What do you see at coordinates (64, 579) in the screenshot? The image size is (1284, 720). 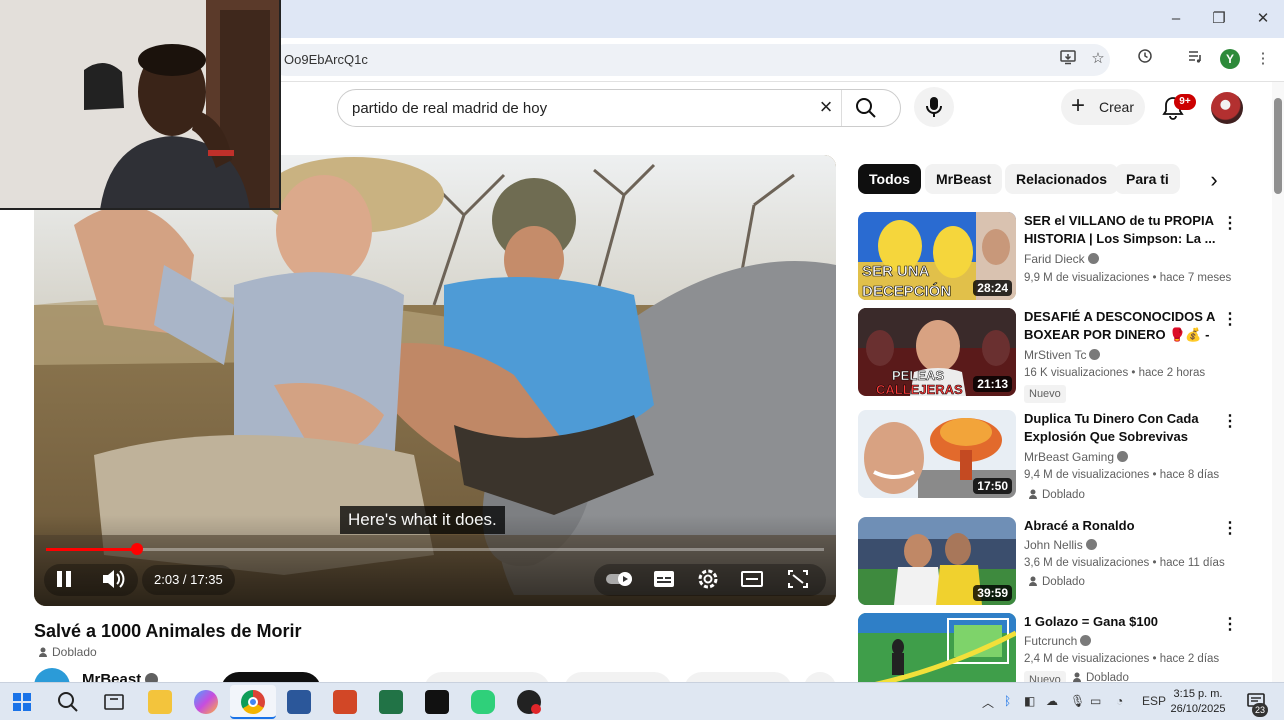 I see `pause-icon` at bounding box center [64, 579].